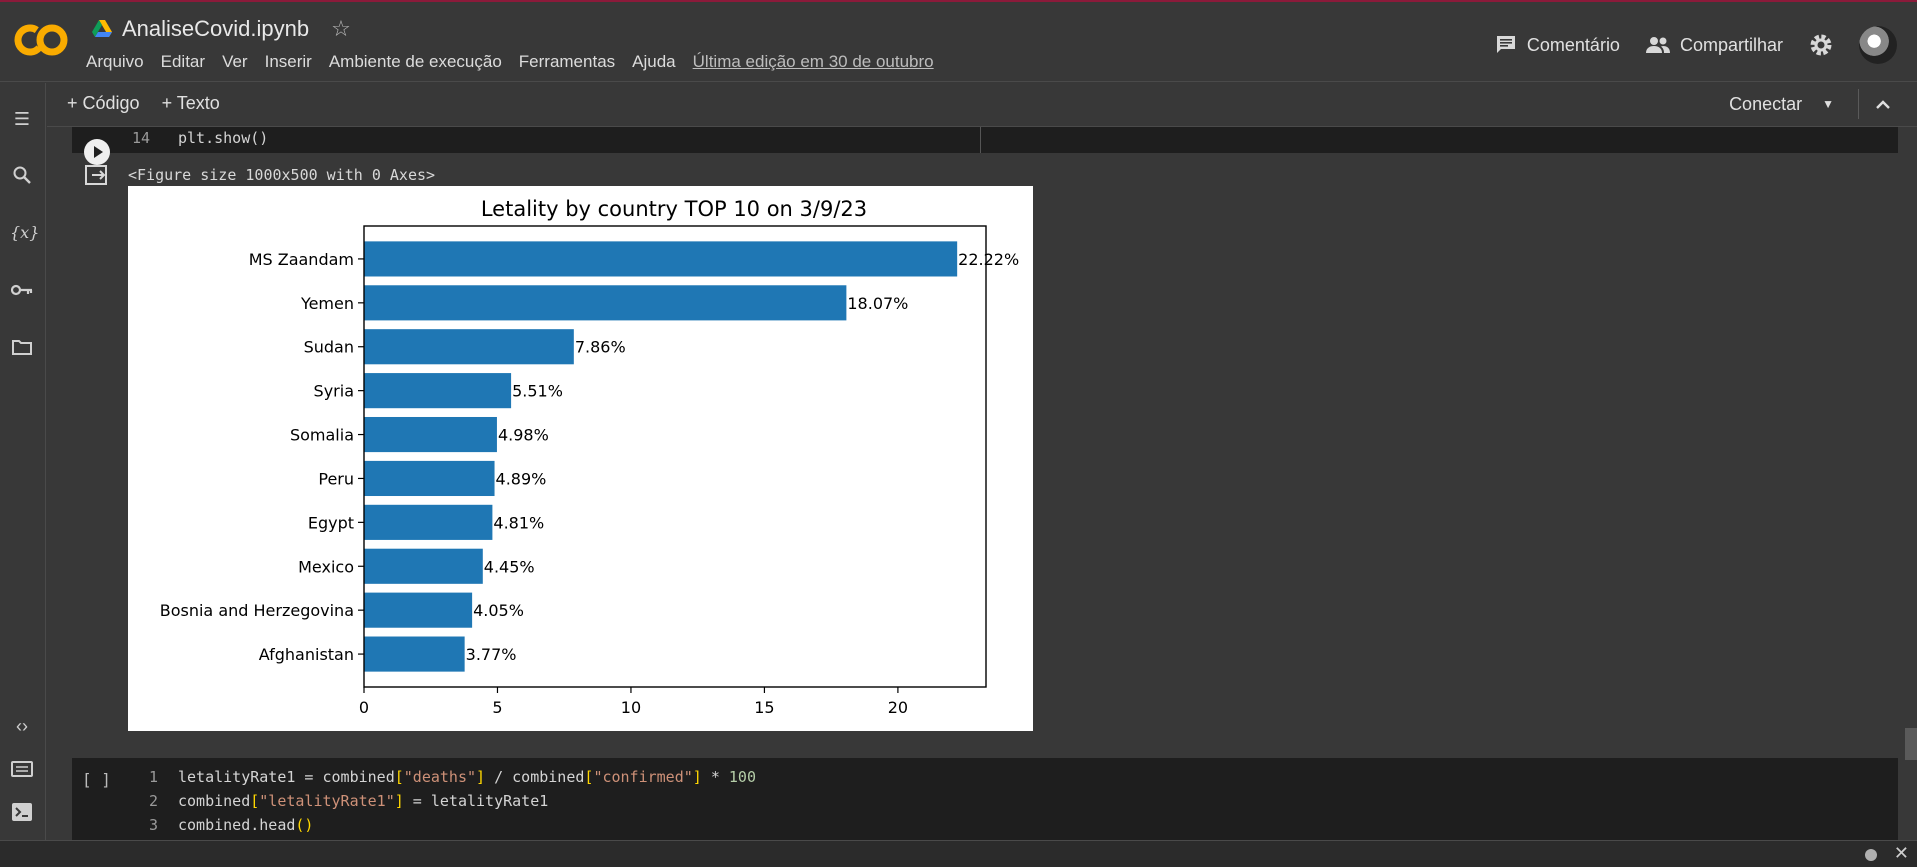  What do you see at coordinates (1883, 104) in the screenshot?
I see `collapse-chevron-icon` at bounding box center [1883, 104].